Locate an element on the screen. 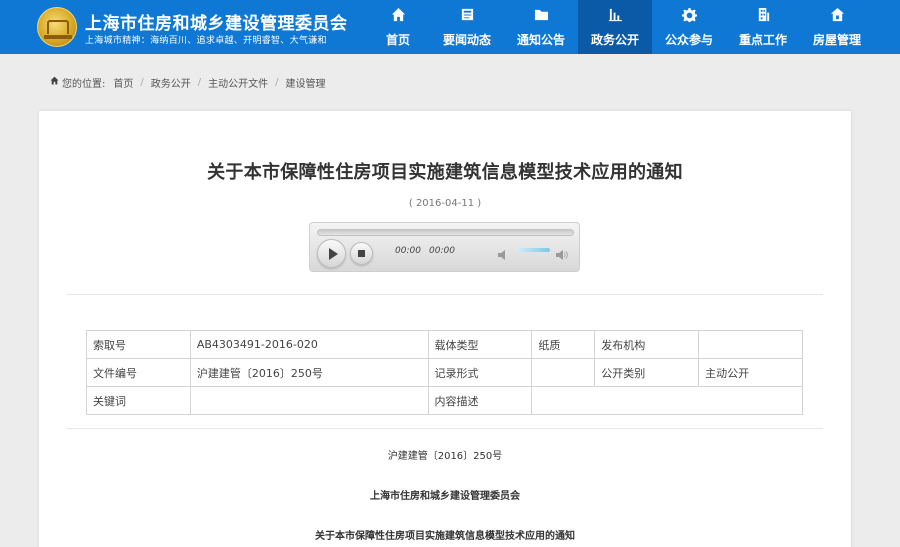 This screenshot has height=547, width=900. main-nav: 首页 要闻动态 通知公告 政务公开 公众参与 重点工作 房屋管理 is located at coordinates (620, 27).